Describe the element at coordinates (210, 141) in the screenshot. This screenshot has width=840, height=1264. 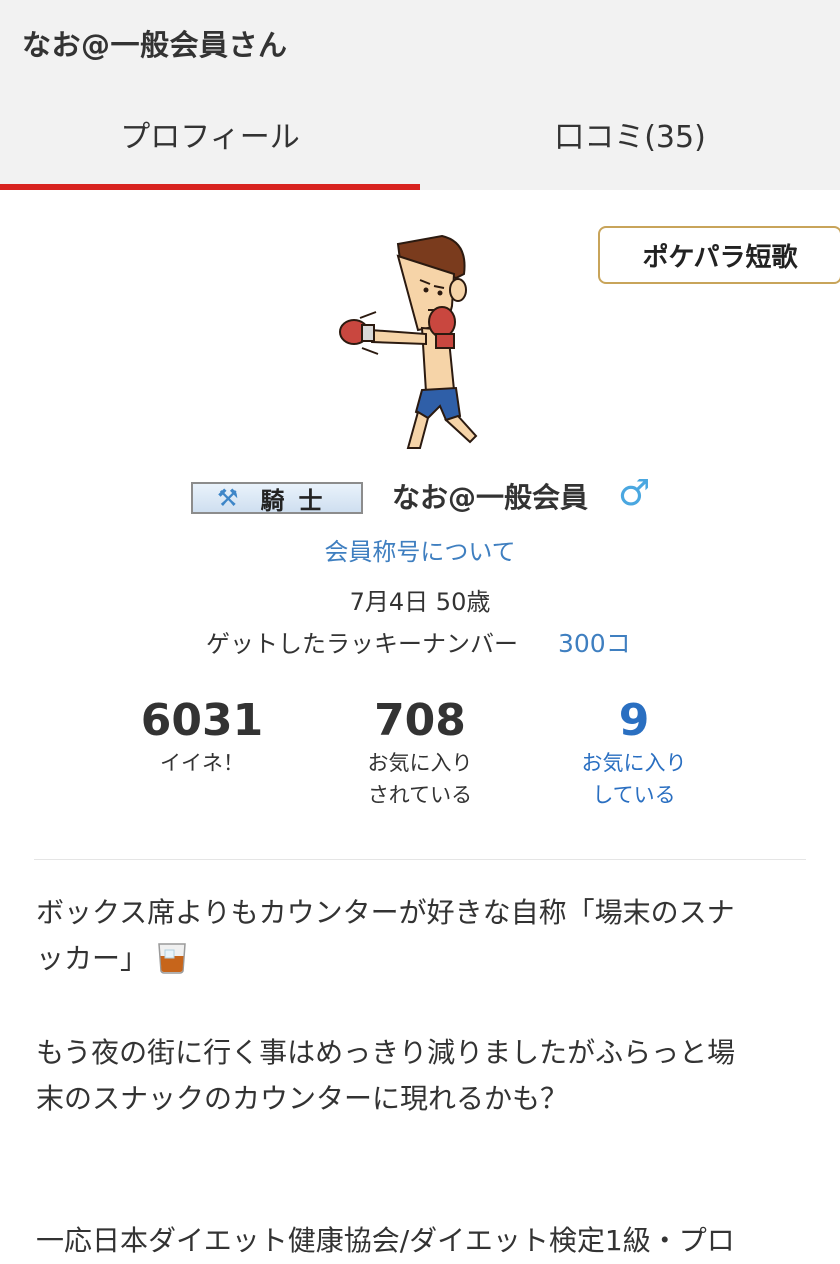
I see `tab-profile: プロフィール` at that location.